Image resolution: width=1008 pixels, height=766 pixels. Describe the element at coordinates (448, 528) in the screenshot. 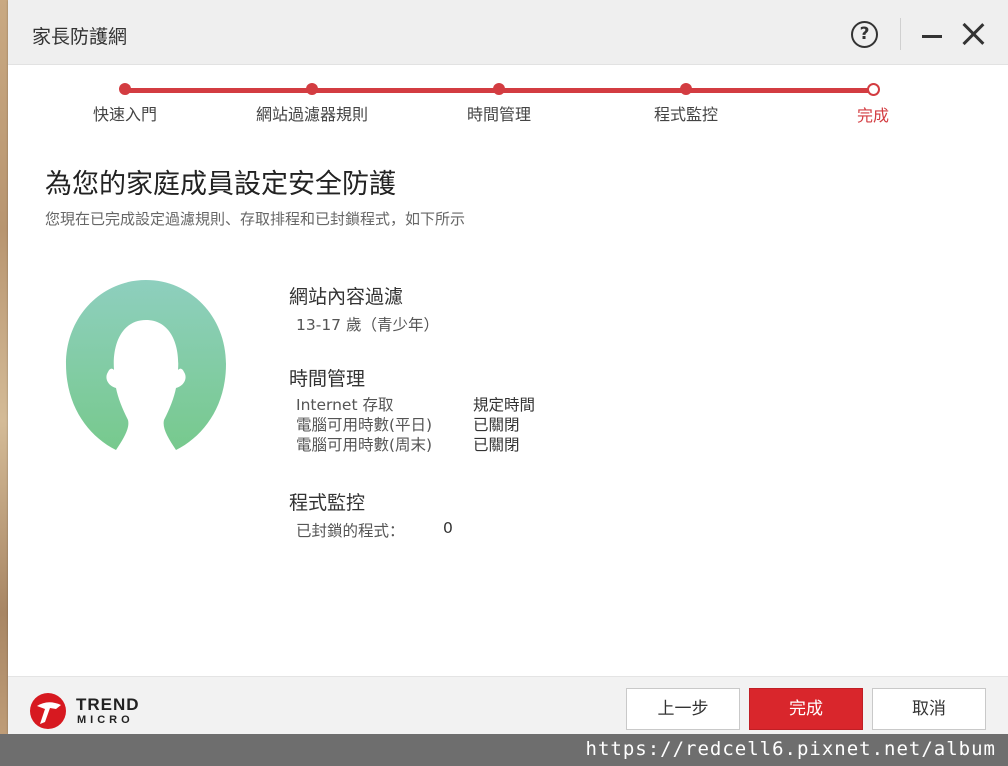

I see `blocked-programs-count: 0` at that location.